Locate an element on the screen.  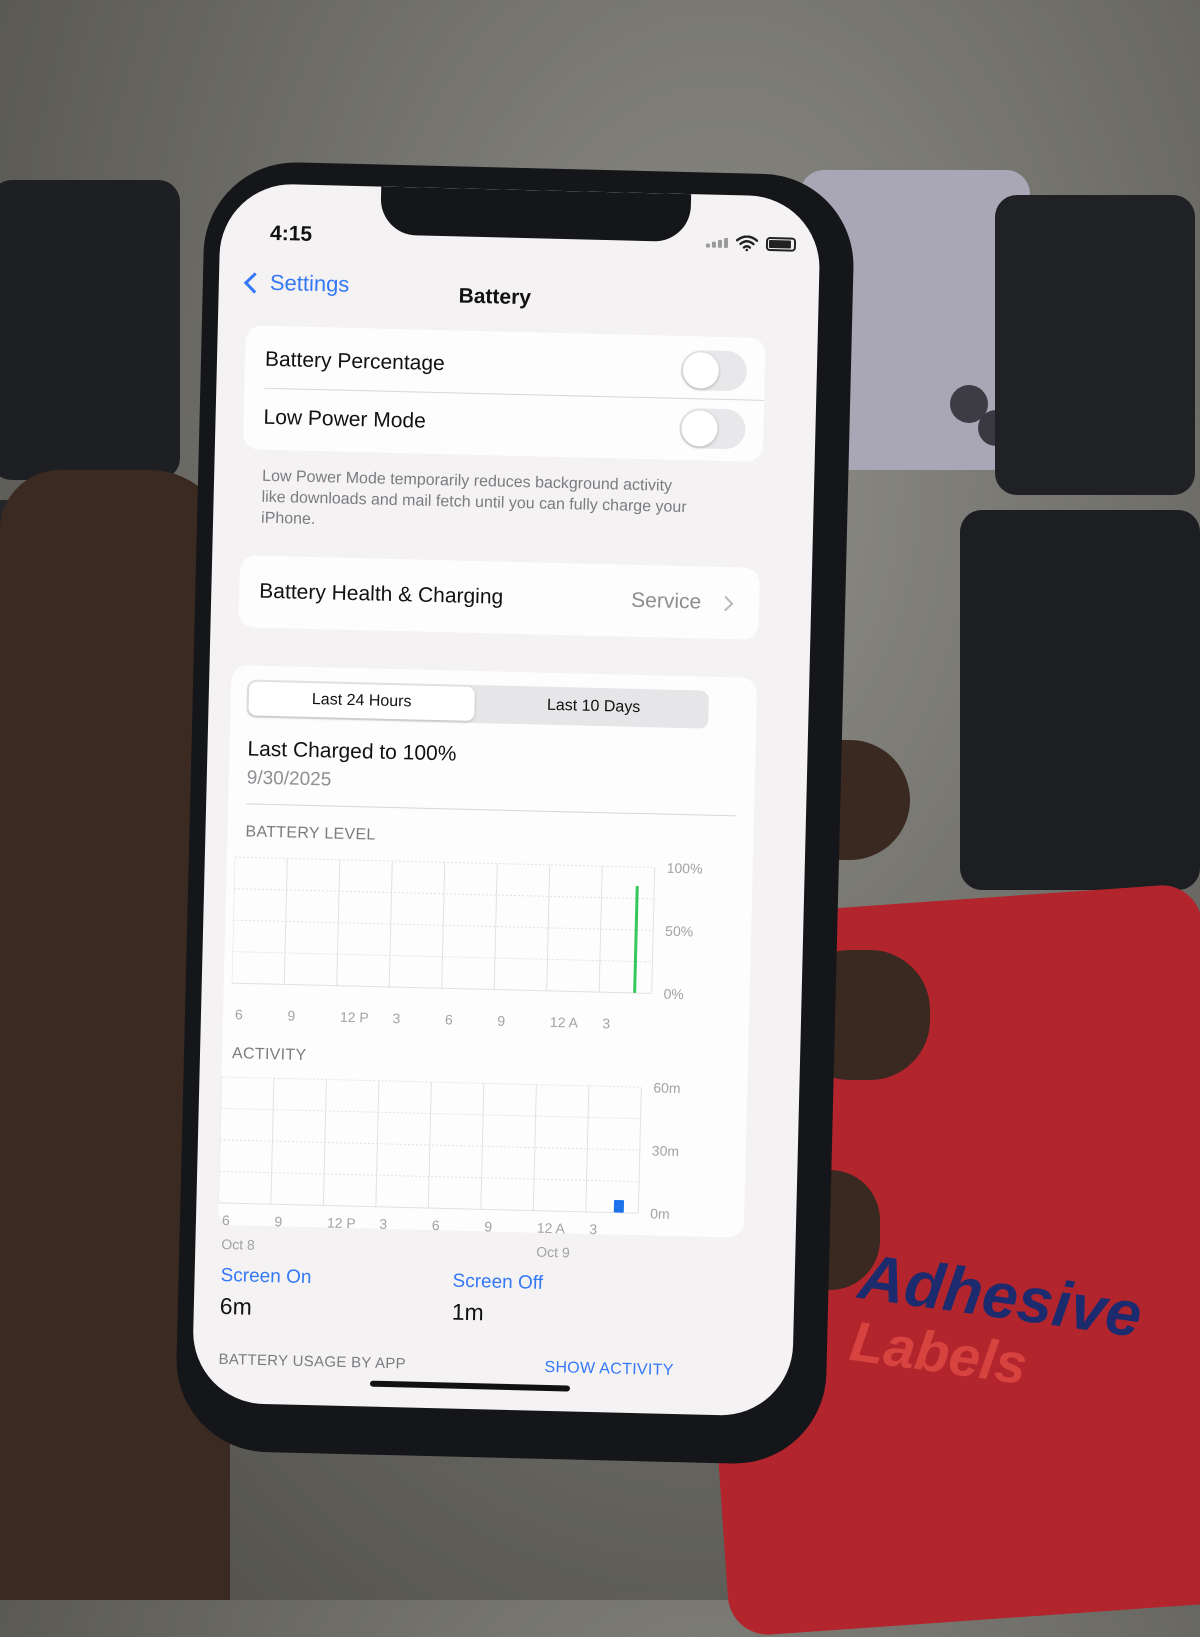
divider is located at coordinates (514, 394).